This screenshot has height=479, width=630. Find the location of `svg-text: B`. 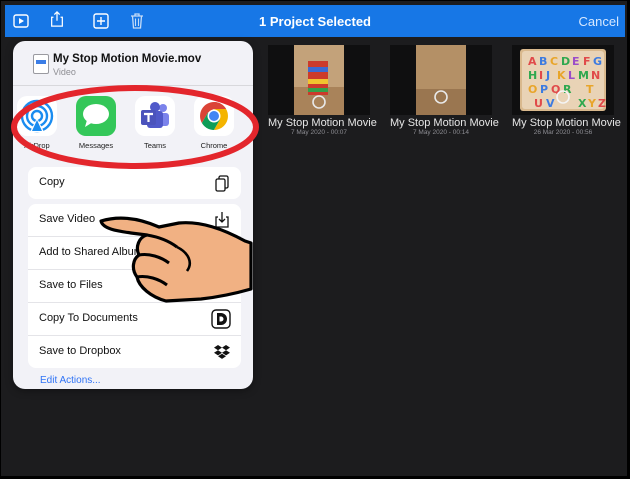

svg-text: B is located at coordinates (543, 61).